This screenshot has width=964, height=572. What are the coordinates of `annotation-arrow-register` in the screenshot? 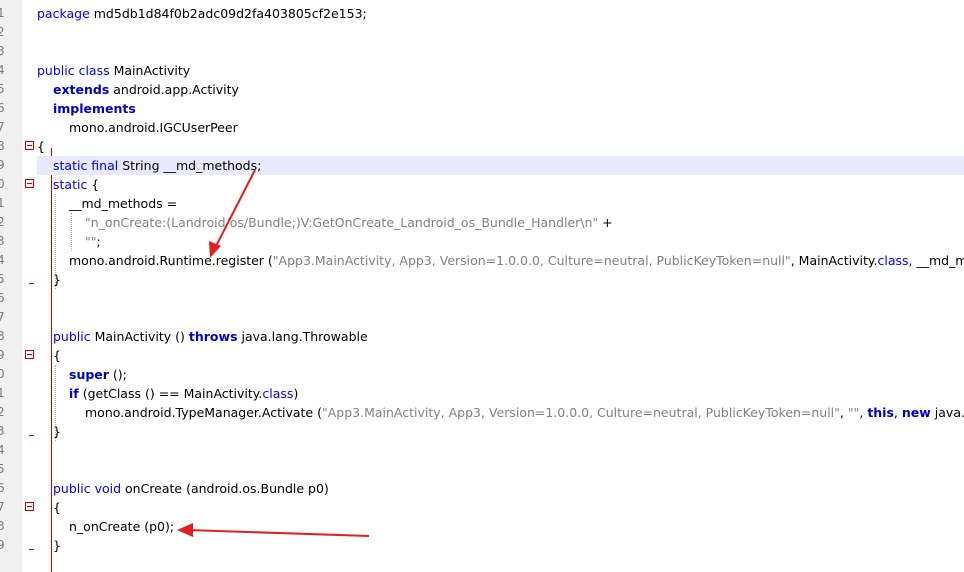 It's located at (232, 213).